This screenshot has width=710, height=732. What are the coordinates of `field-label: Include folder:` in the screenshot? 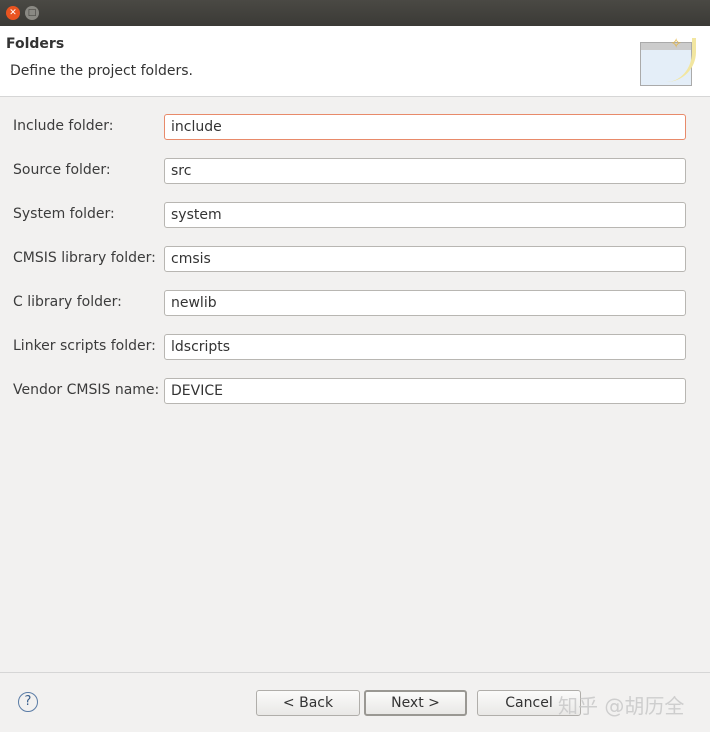 It's located at (63, 126).